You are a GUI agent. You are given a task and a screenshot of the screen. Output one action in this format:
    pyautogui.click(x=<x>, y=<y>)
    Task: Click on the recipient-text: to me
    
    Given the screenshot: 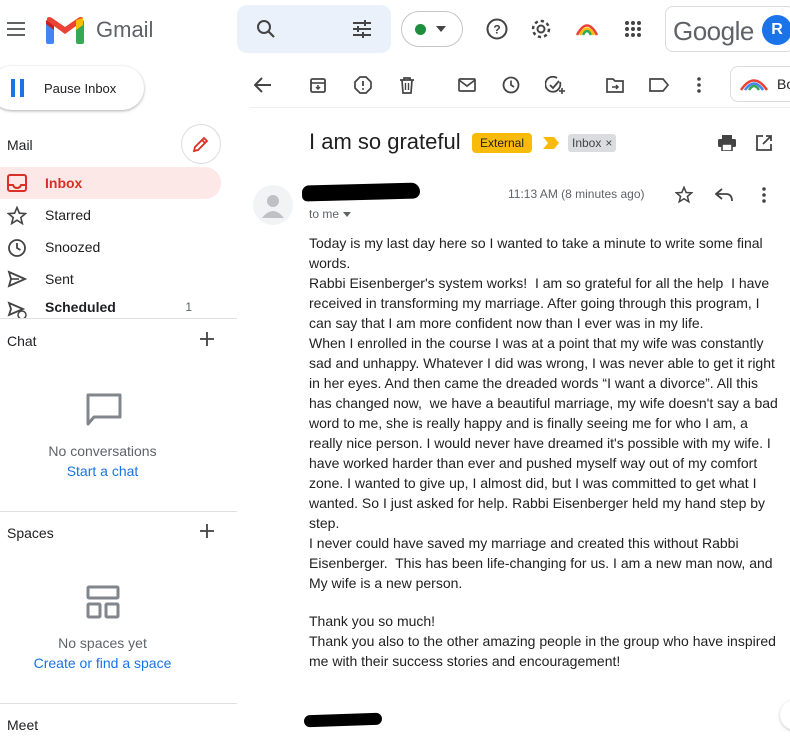 What is the action you would take?
    pyautogui.click(x=324, y=214)
    